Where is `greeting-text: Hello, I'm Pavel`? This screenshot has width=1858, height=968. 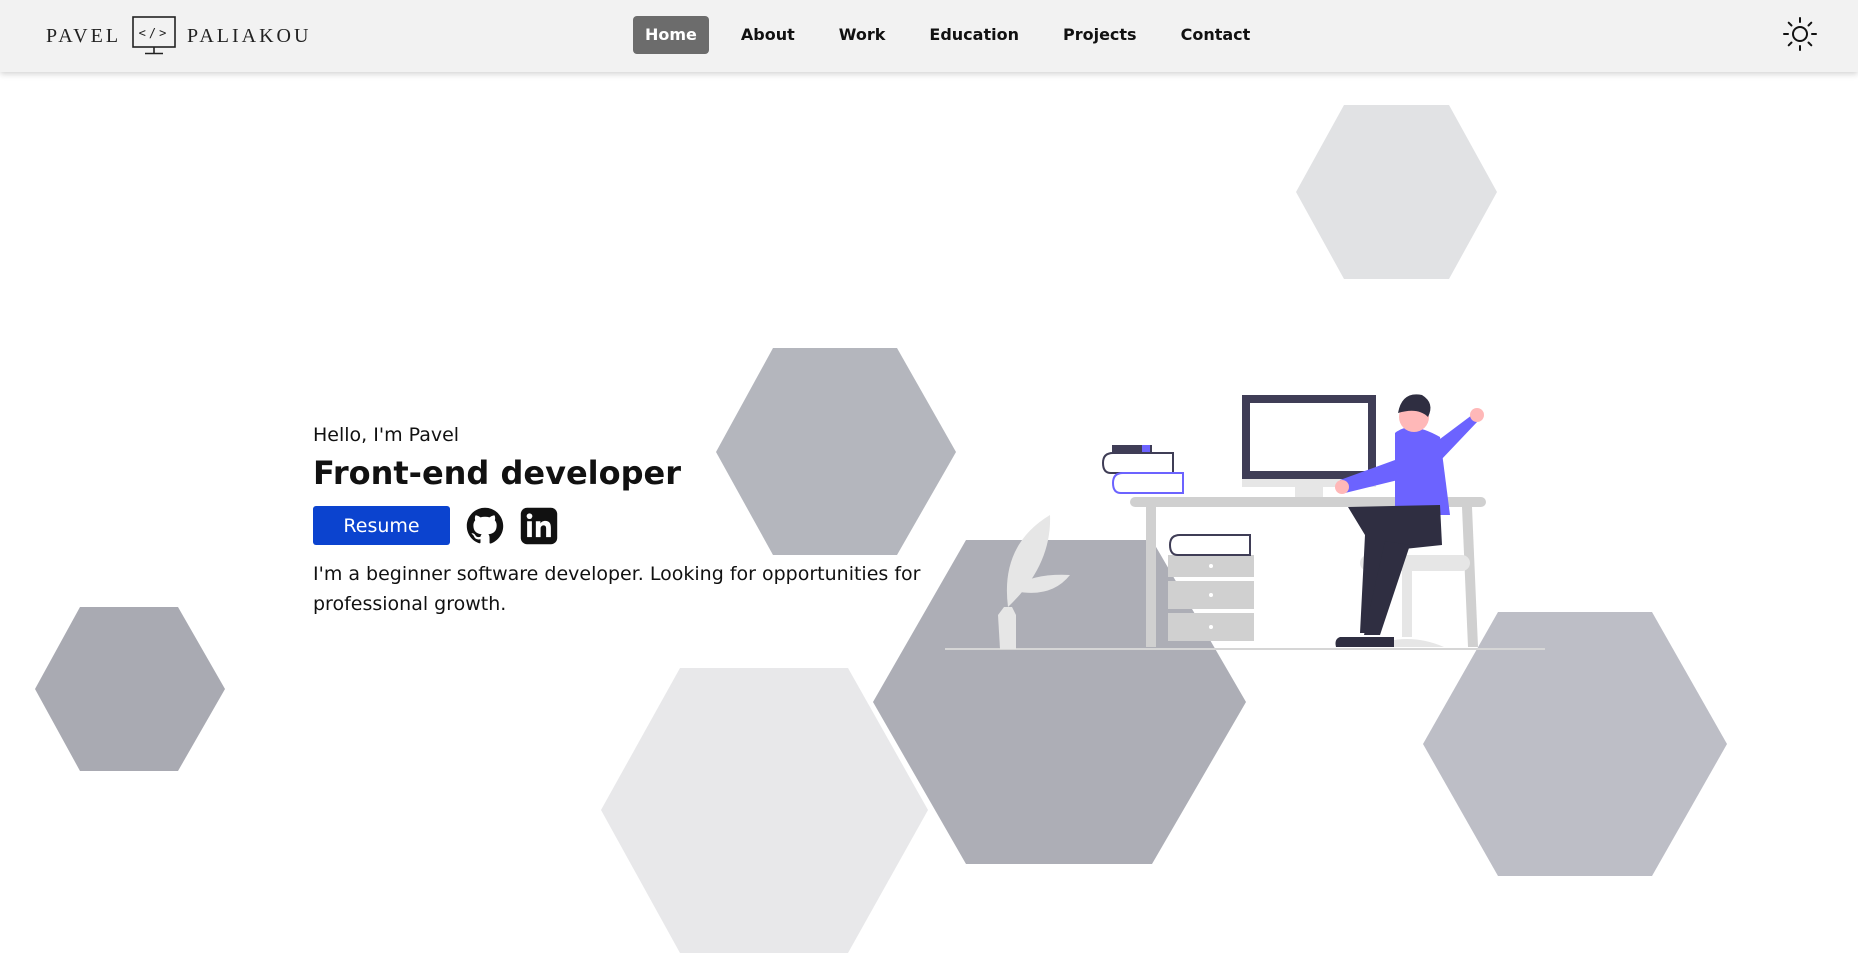
greeting-text: Hello, I'm Pavel is located at coordinates (386, 435).